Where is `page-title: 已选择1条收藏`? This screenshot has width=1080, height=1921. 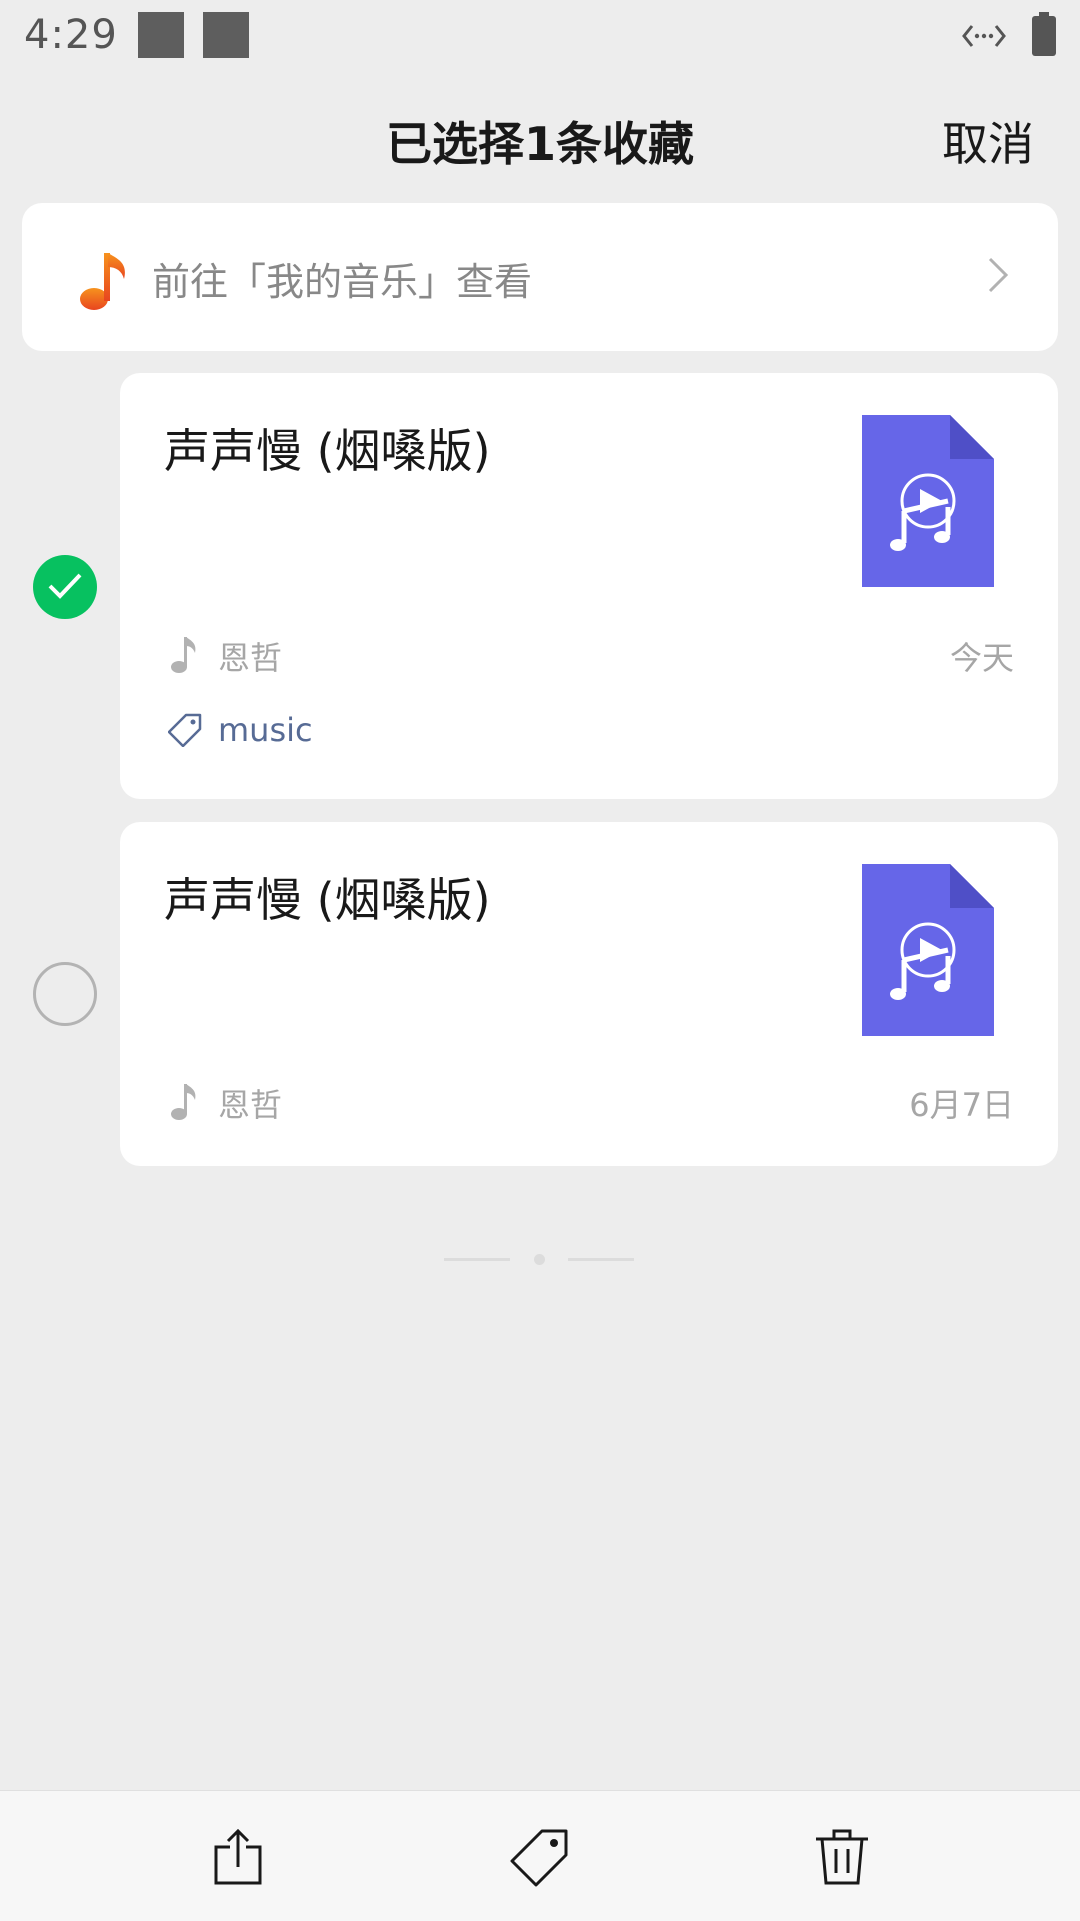
page-title: 已选择1条收藏 is located at coordinates (539, 144).